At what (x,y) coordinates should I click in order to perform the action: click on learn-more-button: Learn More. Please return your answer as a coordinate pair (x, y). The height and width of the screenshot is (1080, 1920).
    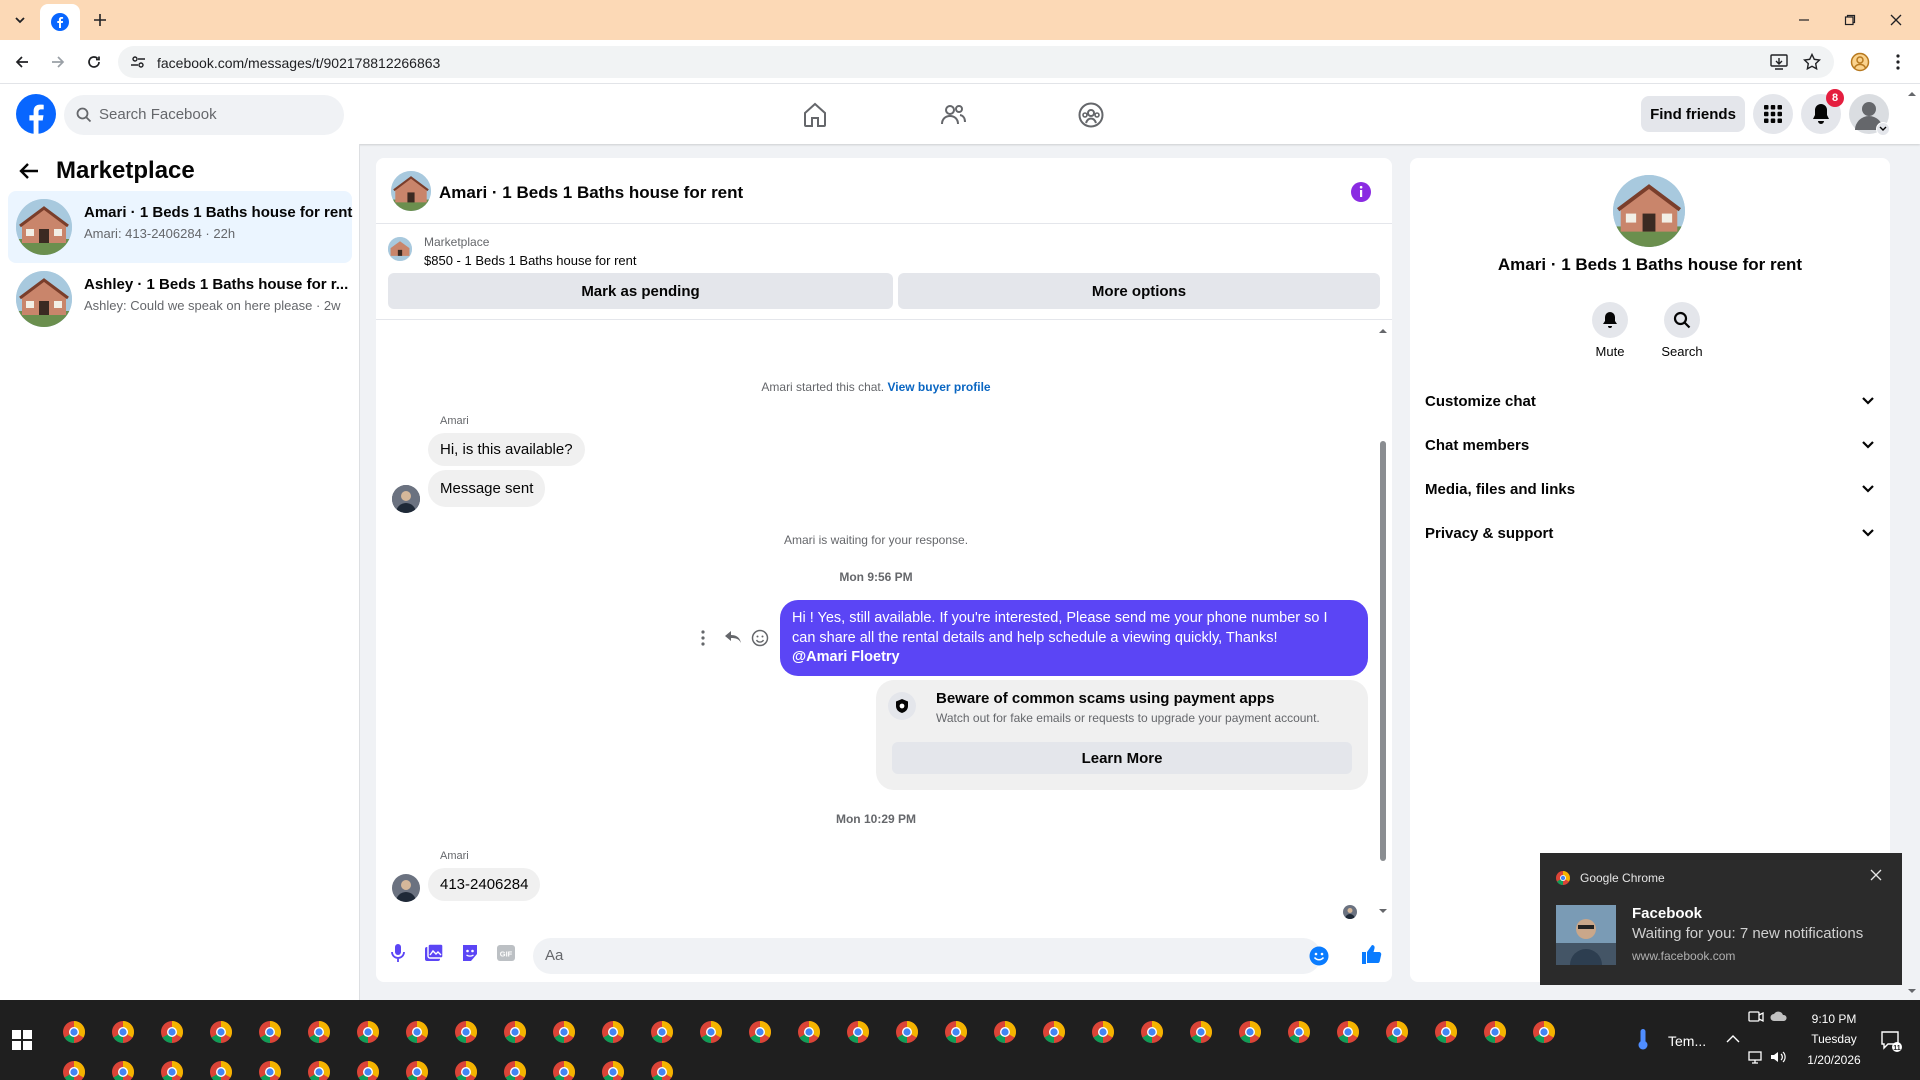
    Looking at the image, I should click on (1122, 758).